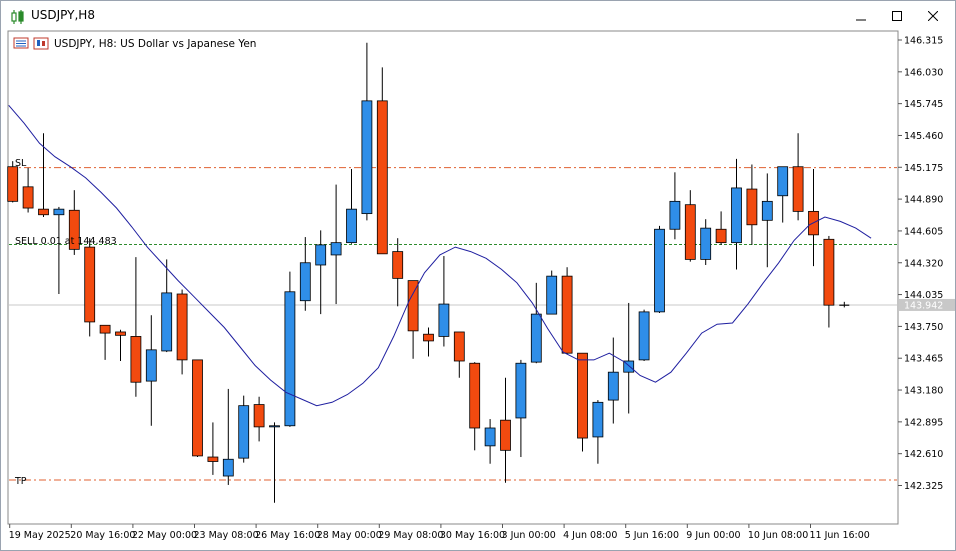 Image resolution: width=956 pixels, height=551 pixels. Describe the element at coordinates (923, 327) in the screenshot. I see `price-tick-label: 143.750` at that location.